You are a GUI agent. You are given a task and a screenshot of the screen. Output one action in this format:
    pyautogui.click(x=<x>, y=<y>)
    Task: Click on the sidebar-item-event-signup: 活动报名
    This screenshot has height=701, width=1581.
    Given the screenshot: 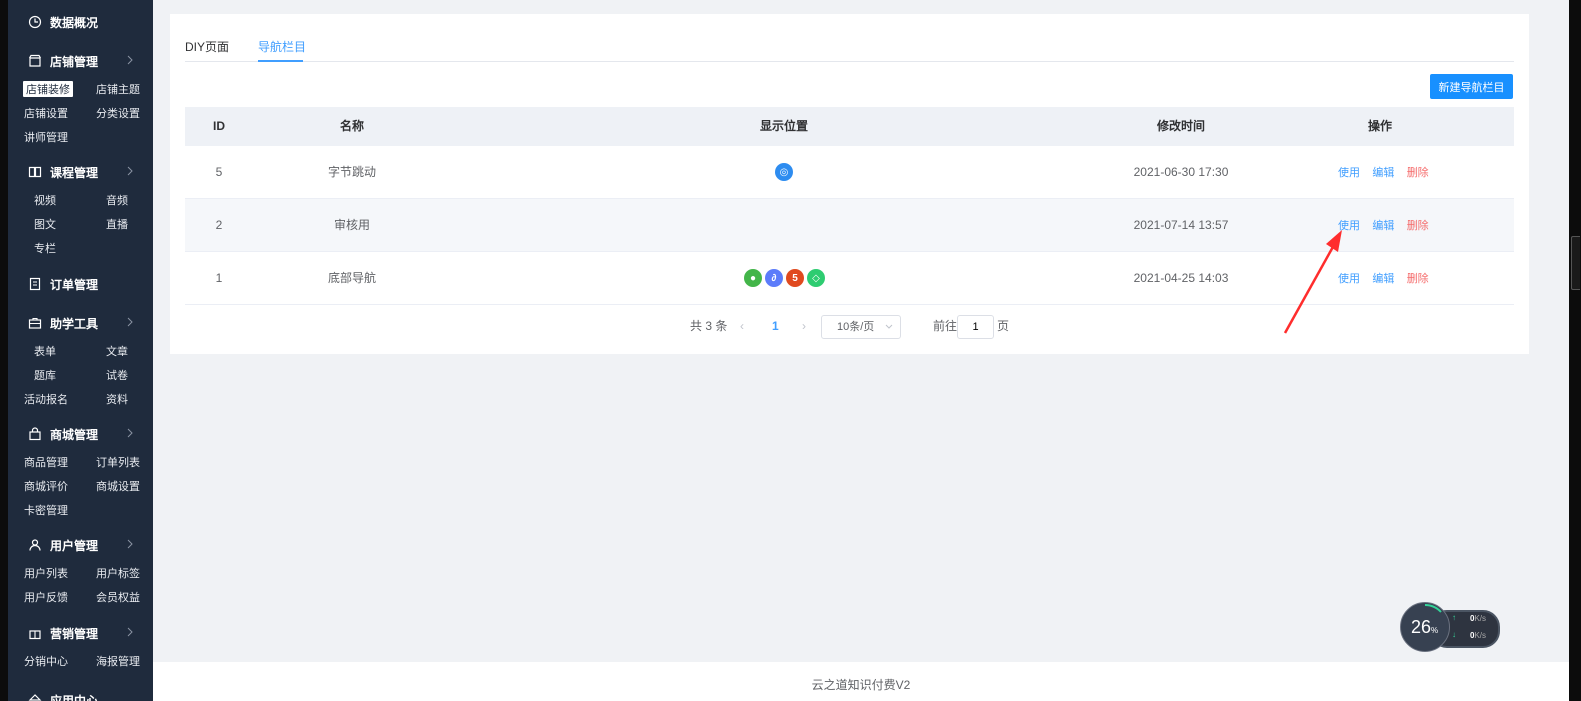 What is the action you would take?
    pyautogui.click(x=46, y=399)
    